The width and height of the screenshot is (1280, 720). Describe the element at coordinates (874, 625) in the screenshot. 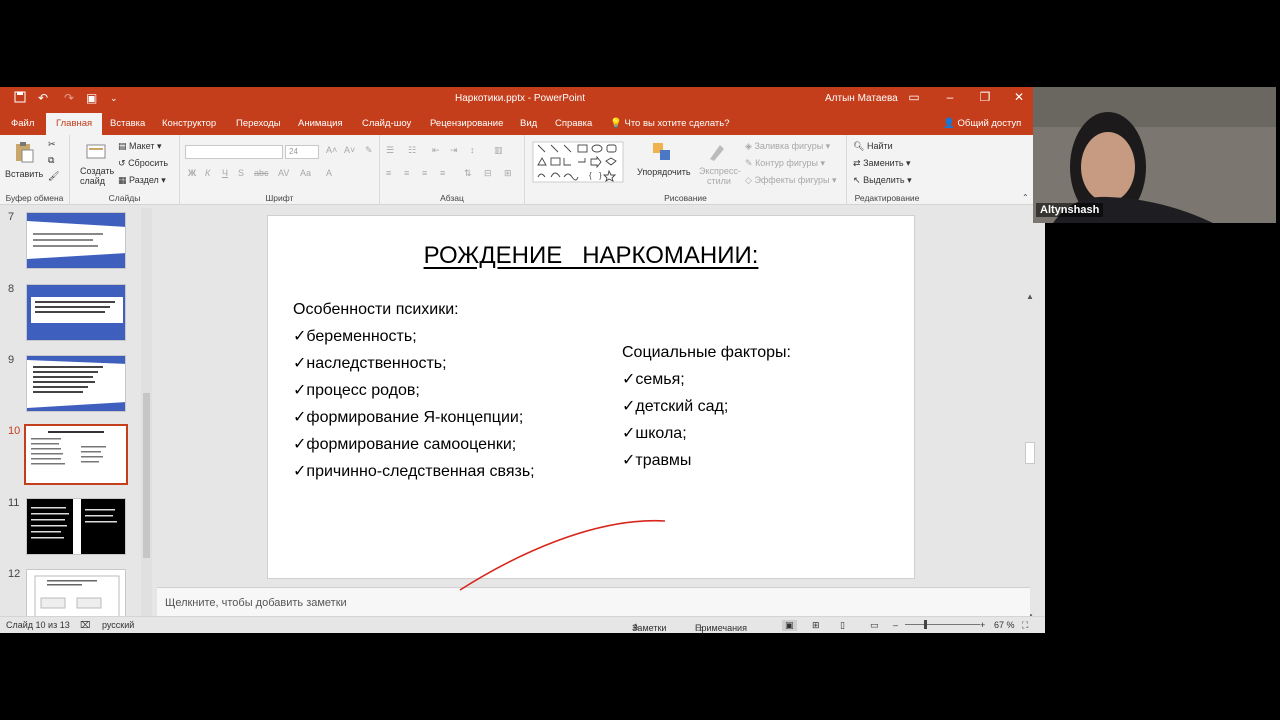

I see `slideshow-view-icon: ▭` at that location.